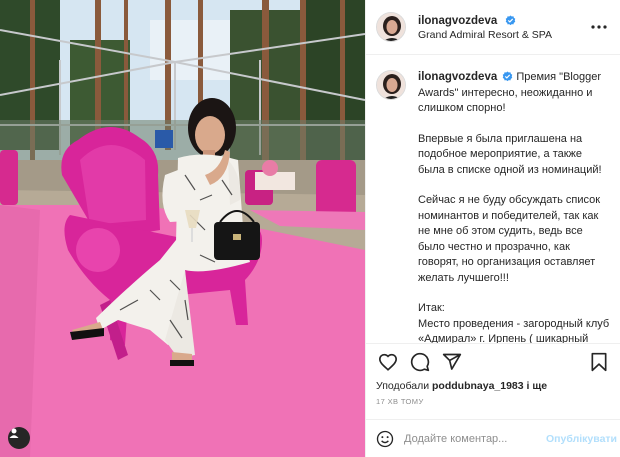 The height and width of the screenshot is (457, 620). Describe the element at coordinates (581, 439) in the screenshot. I see `post-comment-button: Опублікувати` at that location.